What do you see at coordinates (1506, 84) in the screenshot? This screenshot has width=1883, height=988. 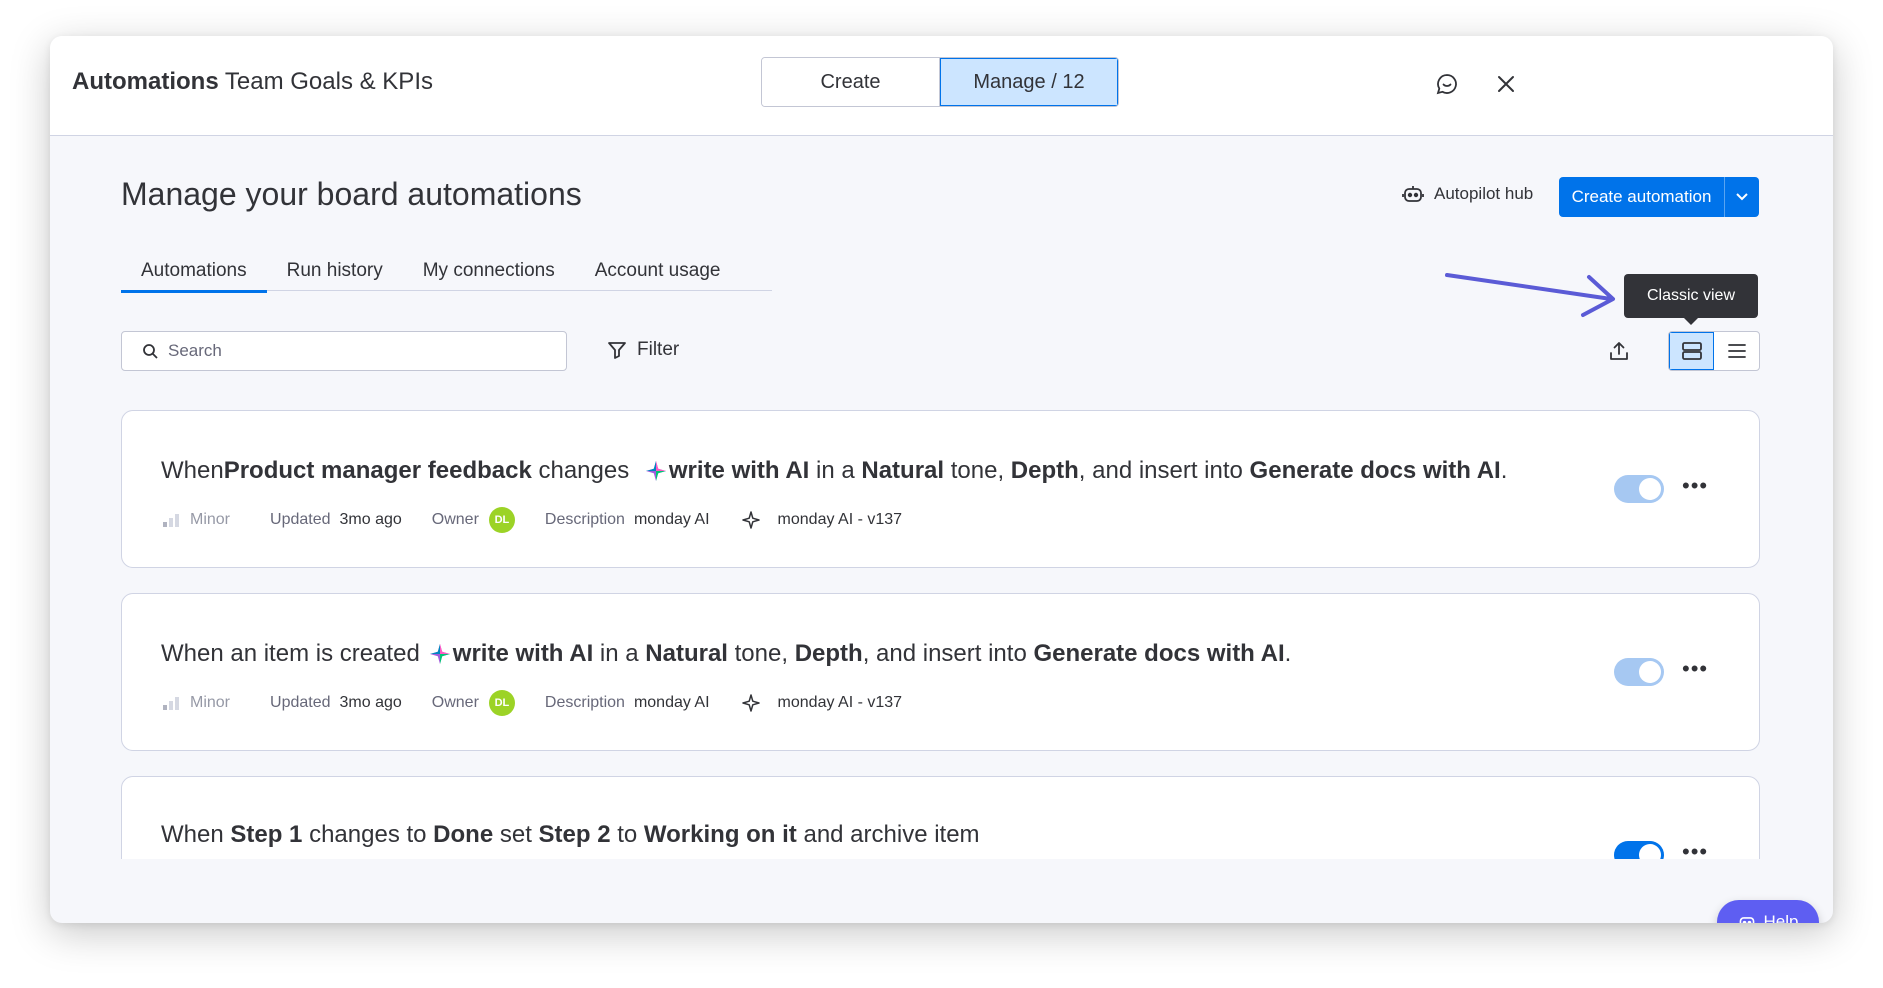 I see `close-icon` at bounding box center [1506, 84].